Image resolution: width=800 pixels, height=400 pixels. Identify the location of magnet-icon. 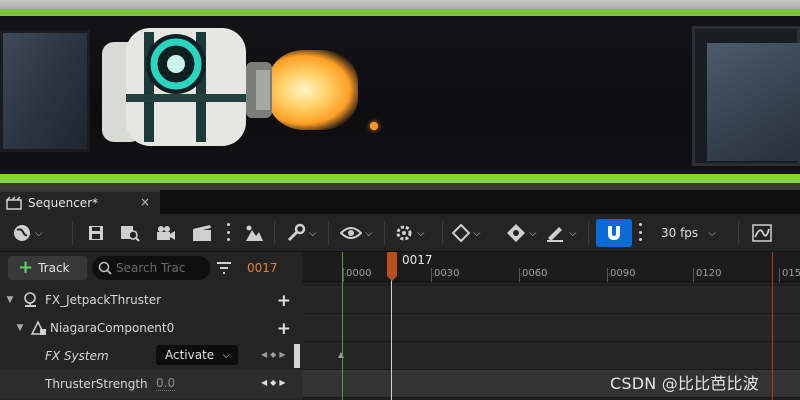
(614, 233).